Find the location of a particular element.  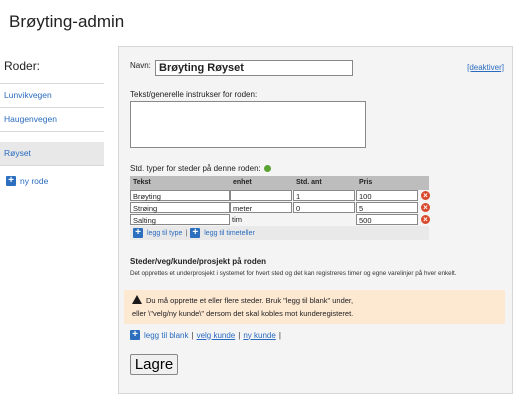

table-header: Tekst enhet Std. ant Pris is located at coordinates (279, 183).